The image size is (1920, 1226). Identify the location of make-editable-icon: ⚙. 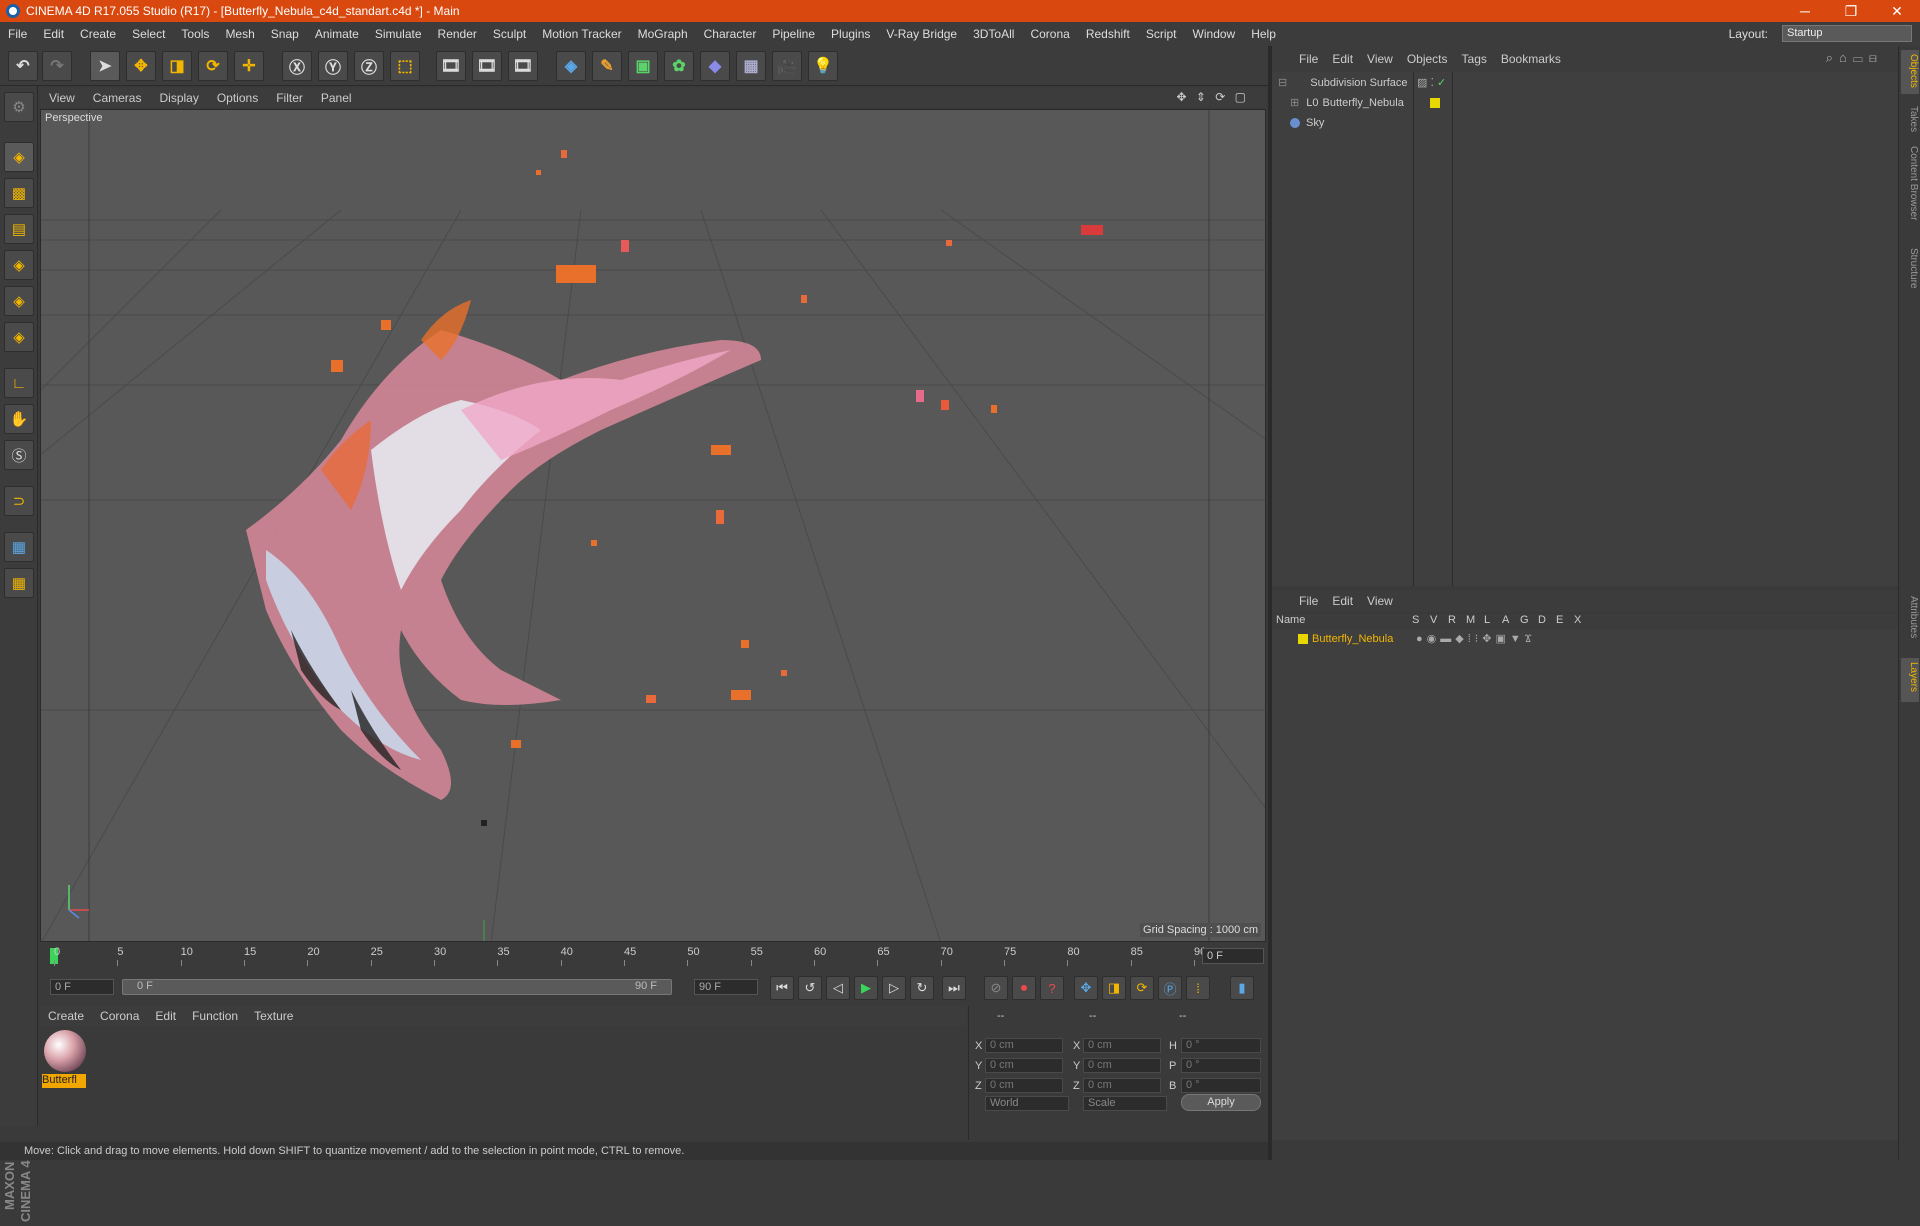
(19, 107).